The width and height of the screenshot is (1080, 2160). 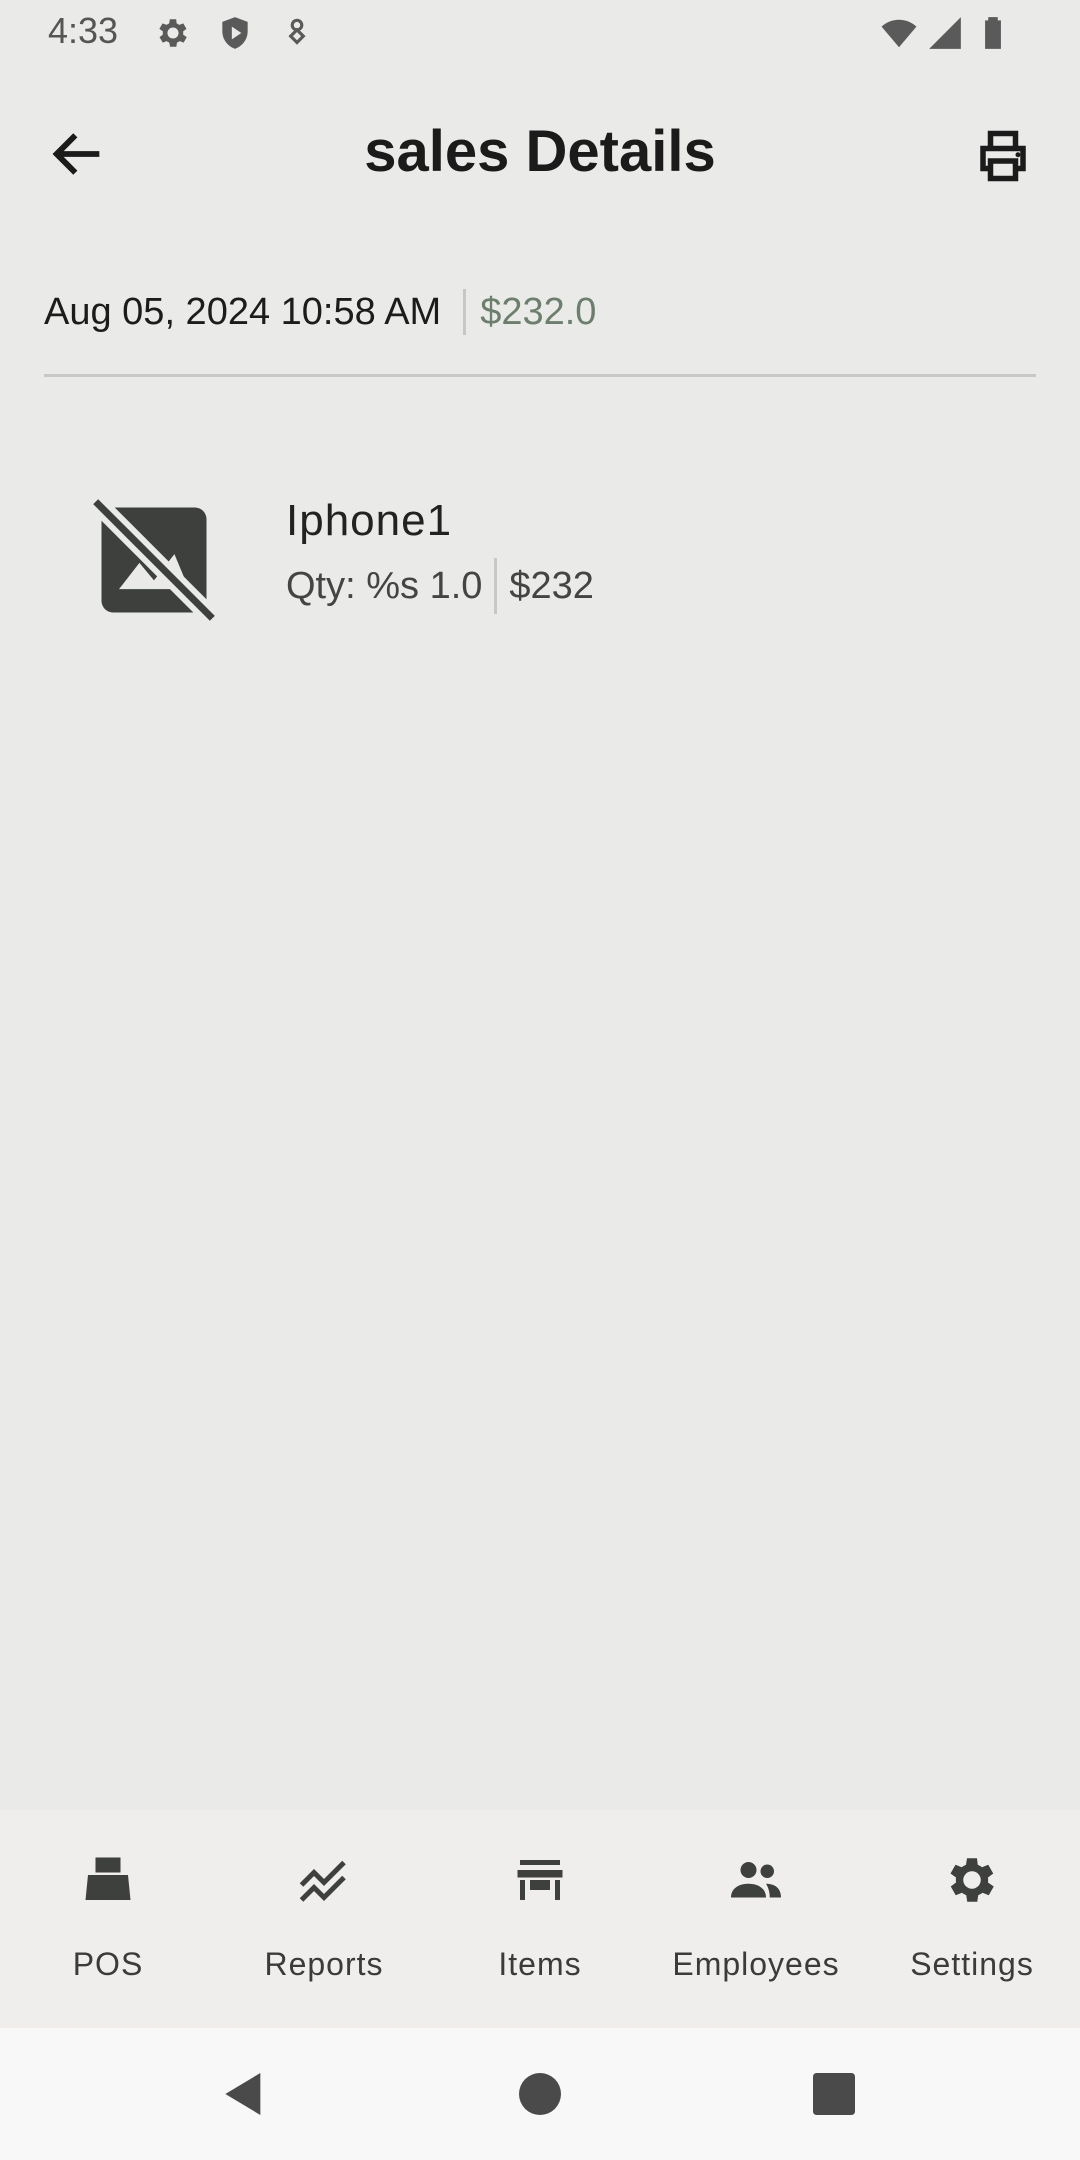 I want to click on item-price: $232, so click(x=551, y=585).